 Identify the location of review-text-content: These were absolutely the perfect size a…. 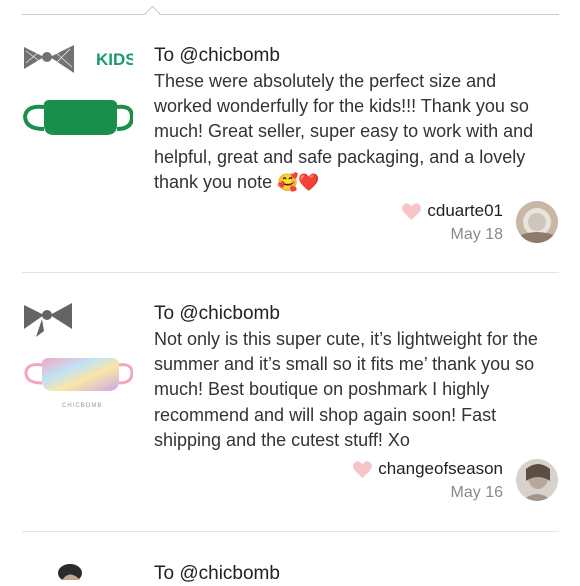
(344, 131).